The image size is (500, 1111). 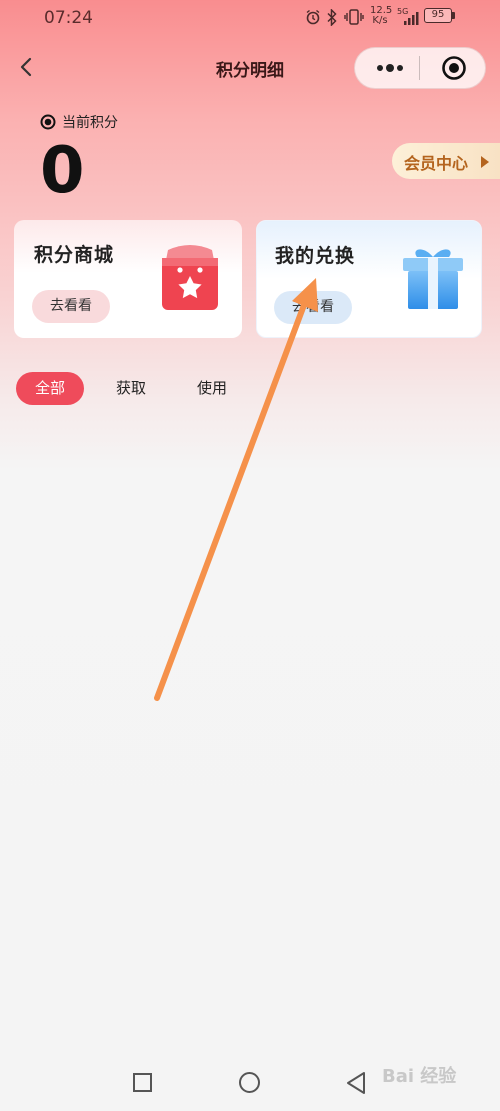 What do you see at coordinates (453, 15) in the screenshot?
I see `battery-tip` at bounding box center [453, 15].